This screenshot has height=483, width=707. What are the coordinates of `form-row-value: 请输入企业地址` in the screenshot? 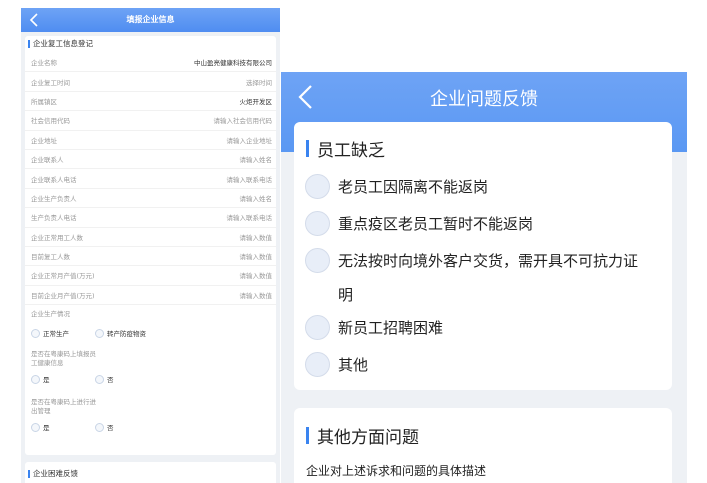 It's located at (250, 140).